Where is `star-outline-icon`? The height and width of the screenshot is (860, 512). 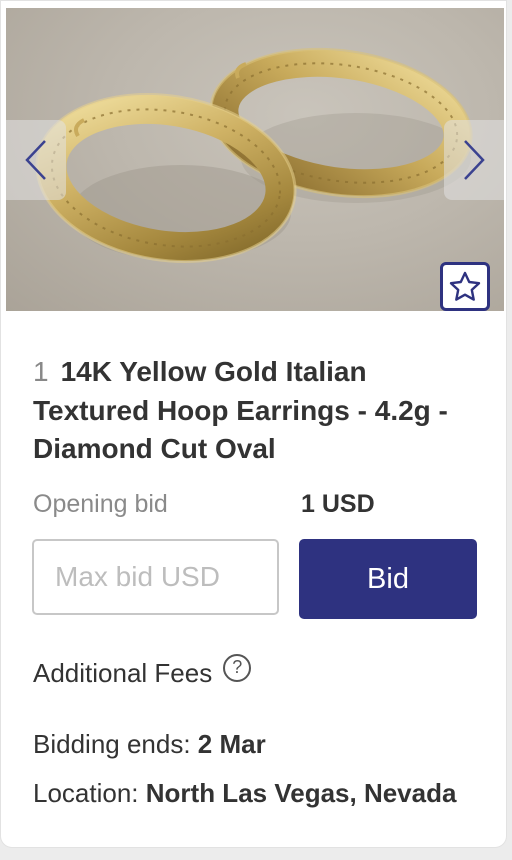
star-outline-icon is located at coordinates (465, 286).